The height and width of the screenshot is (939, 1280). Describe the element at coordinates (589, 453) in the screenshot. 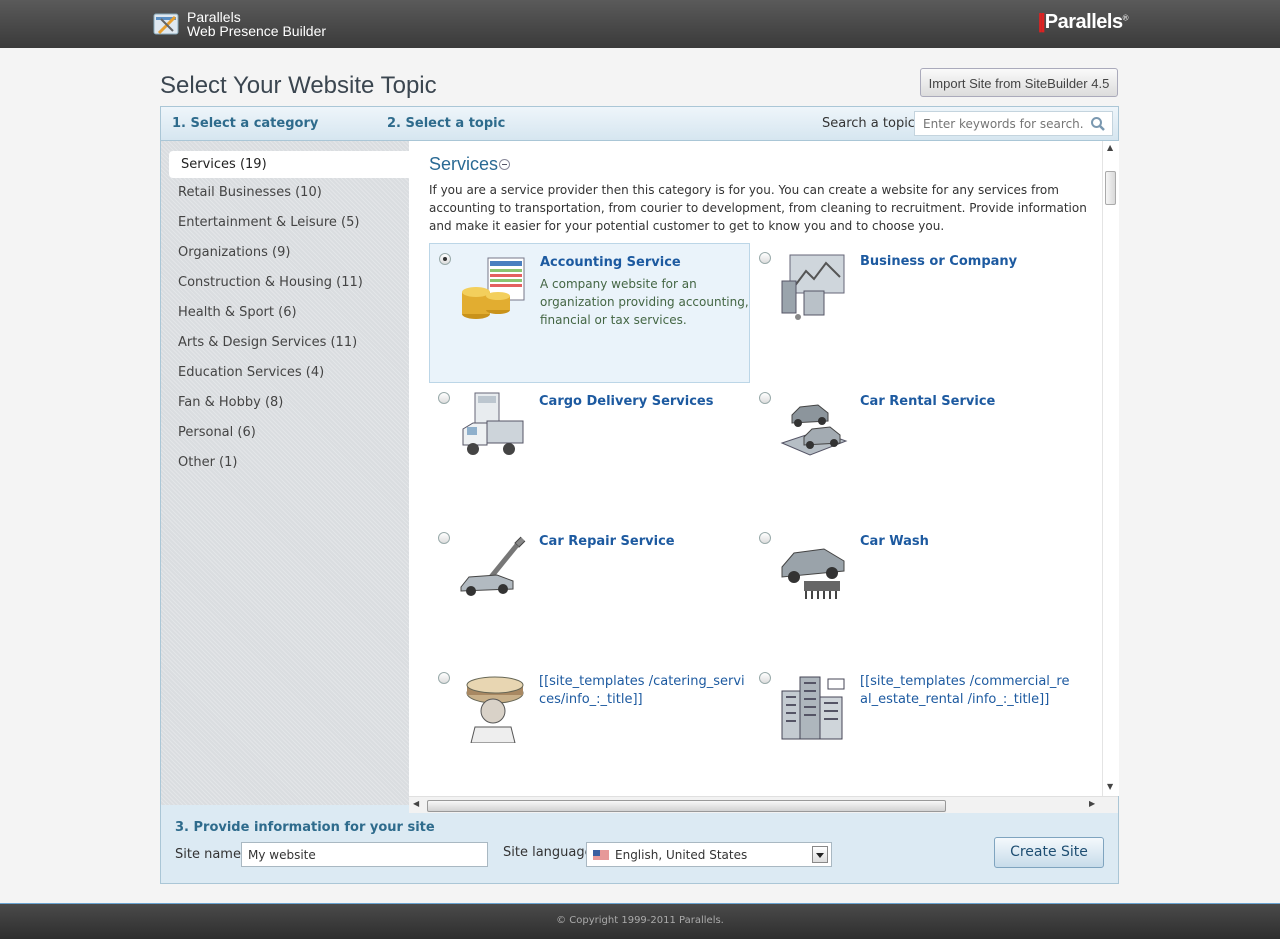

I see `topic-item-cargo: Cargo Delivery Services` at that location.